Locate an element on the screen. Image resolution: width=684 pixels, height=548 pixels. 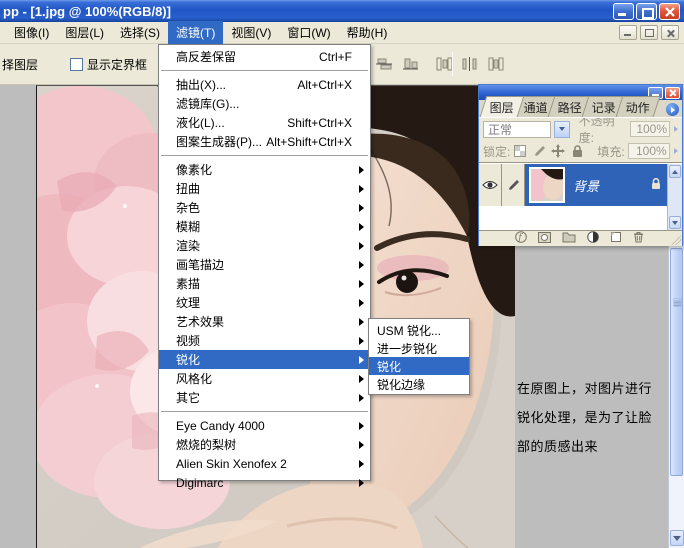
menu-filter: 滤镜(T) is located at coordinates (196, 32).